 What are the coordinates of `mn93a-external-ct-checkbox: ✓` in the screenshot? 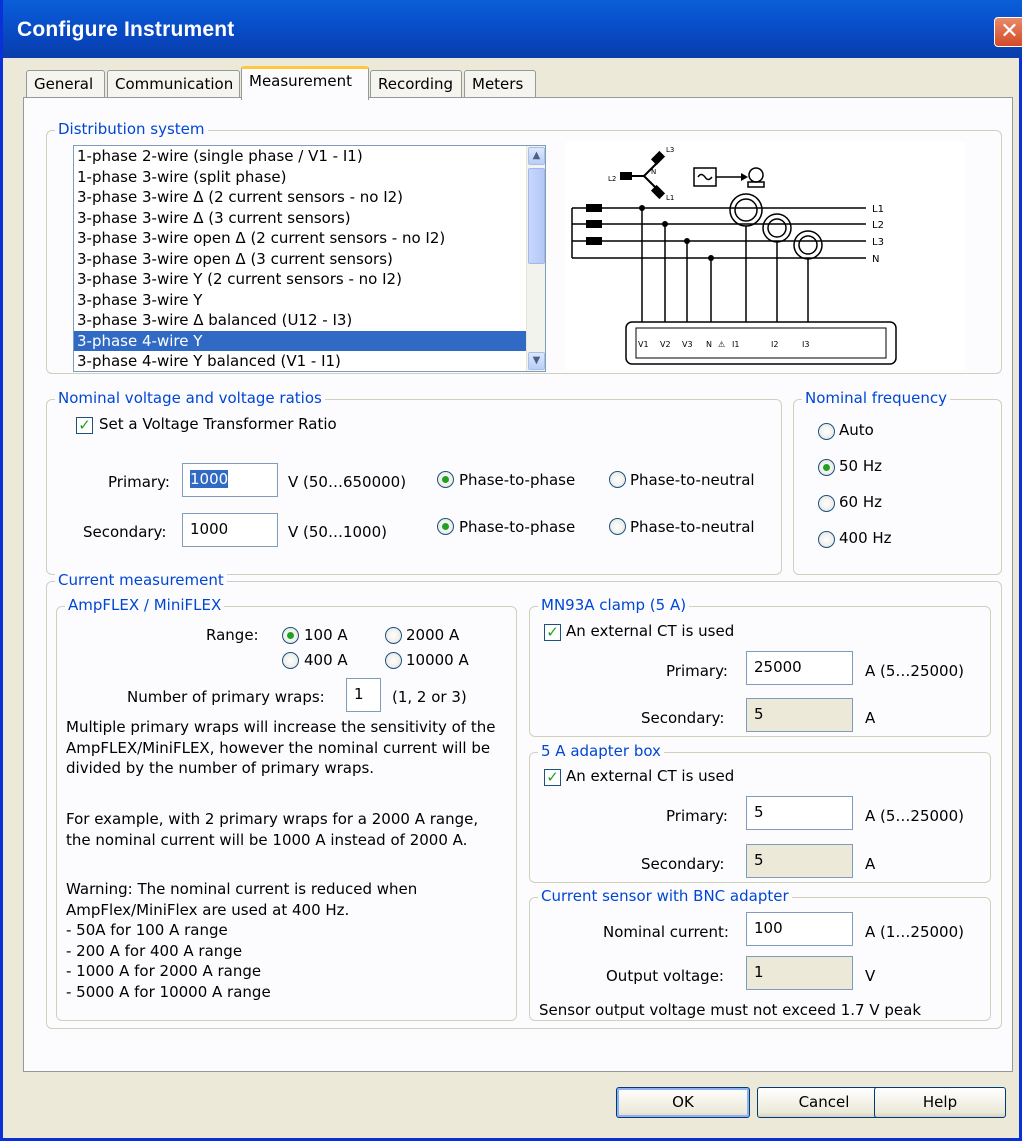 It's located at (552, 632).